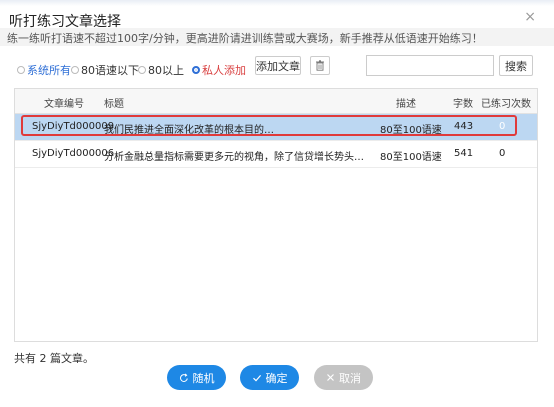 The height and width of the screenshot is (407, 554). I want to click on search-button: 搜索, so click(516, 65).